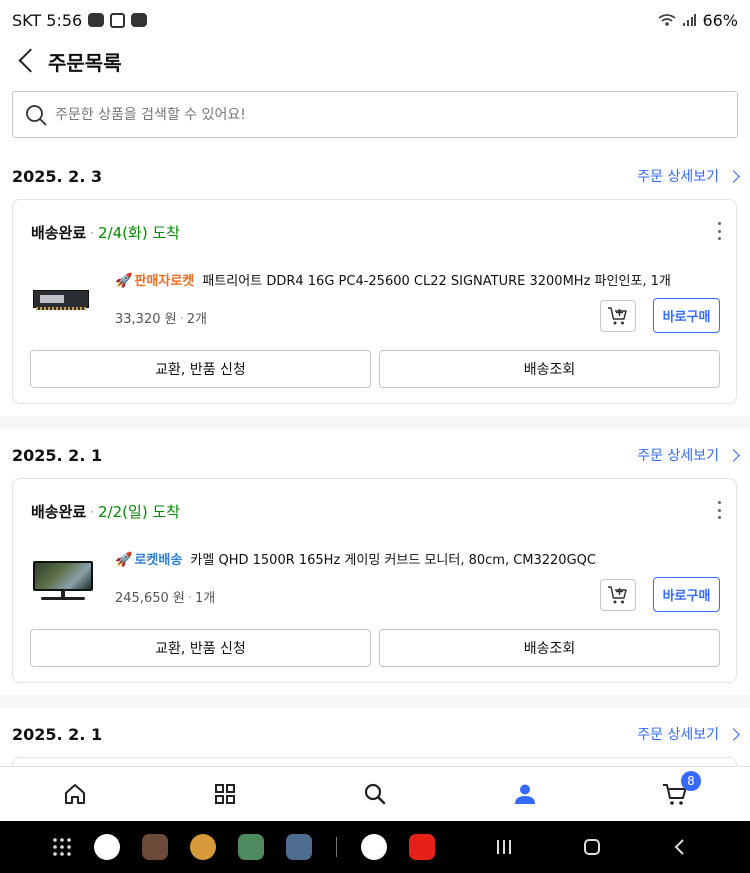 The height and width of the screenshot is (873, 750). I want to click on quantity: 1개, so click(205, 598).